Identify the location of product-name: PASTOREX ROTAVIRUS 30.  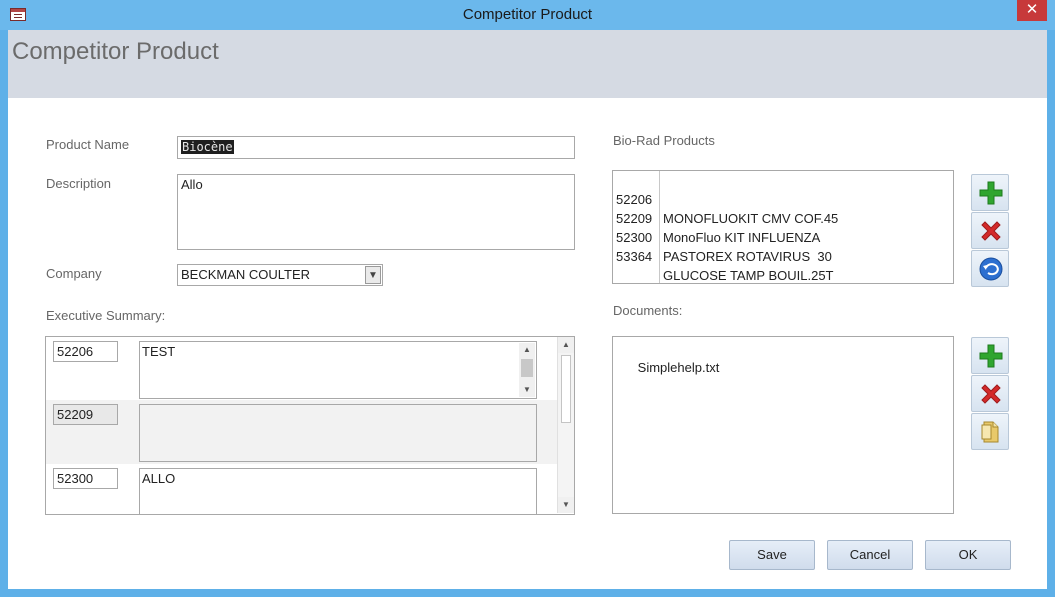
(747, 256).